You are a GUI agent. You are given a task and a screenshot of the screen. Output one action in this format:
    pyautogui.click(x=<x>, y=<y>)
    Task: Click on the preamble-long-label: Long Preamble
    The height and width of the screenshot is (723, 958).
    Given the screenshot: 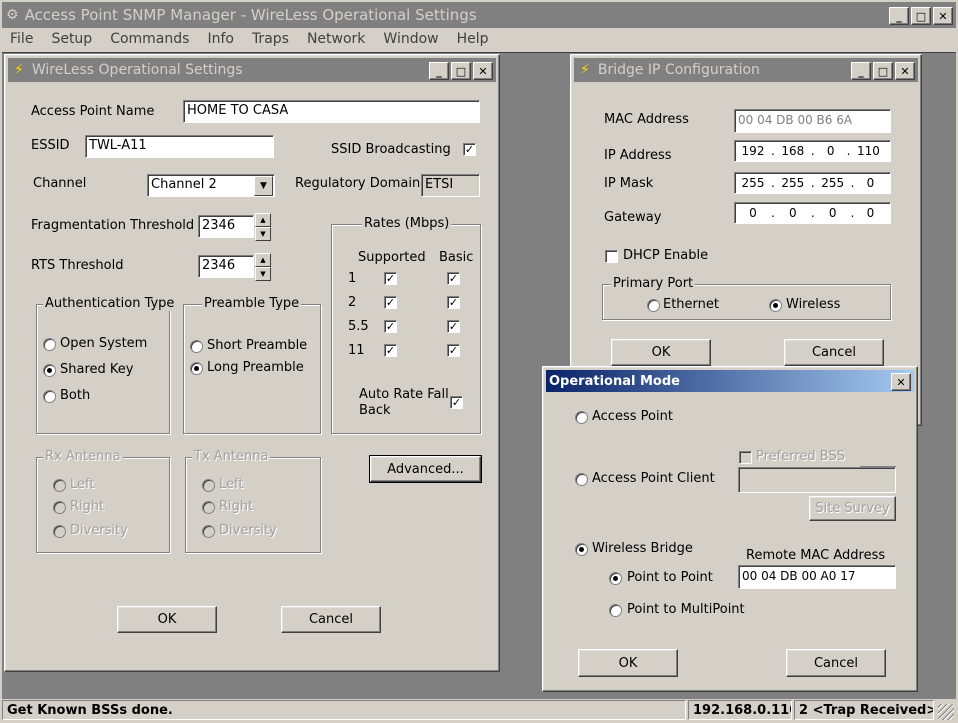 What is the action you would take?
    pyautogui.click(x=255, y=367)
    